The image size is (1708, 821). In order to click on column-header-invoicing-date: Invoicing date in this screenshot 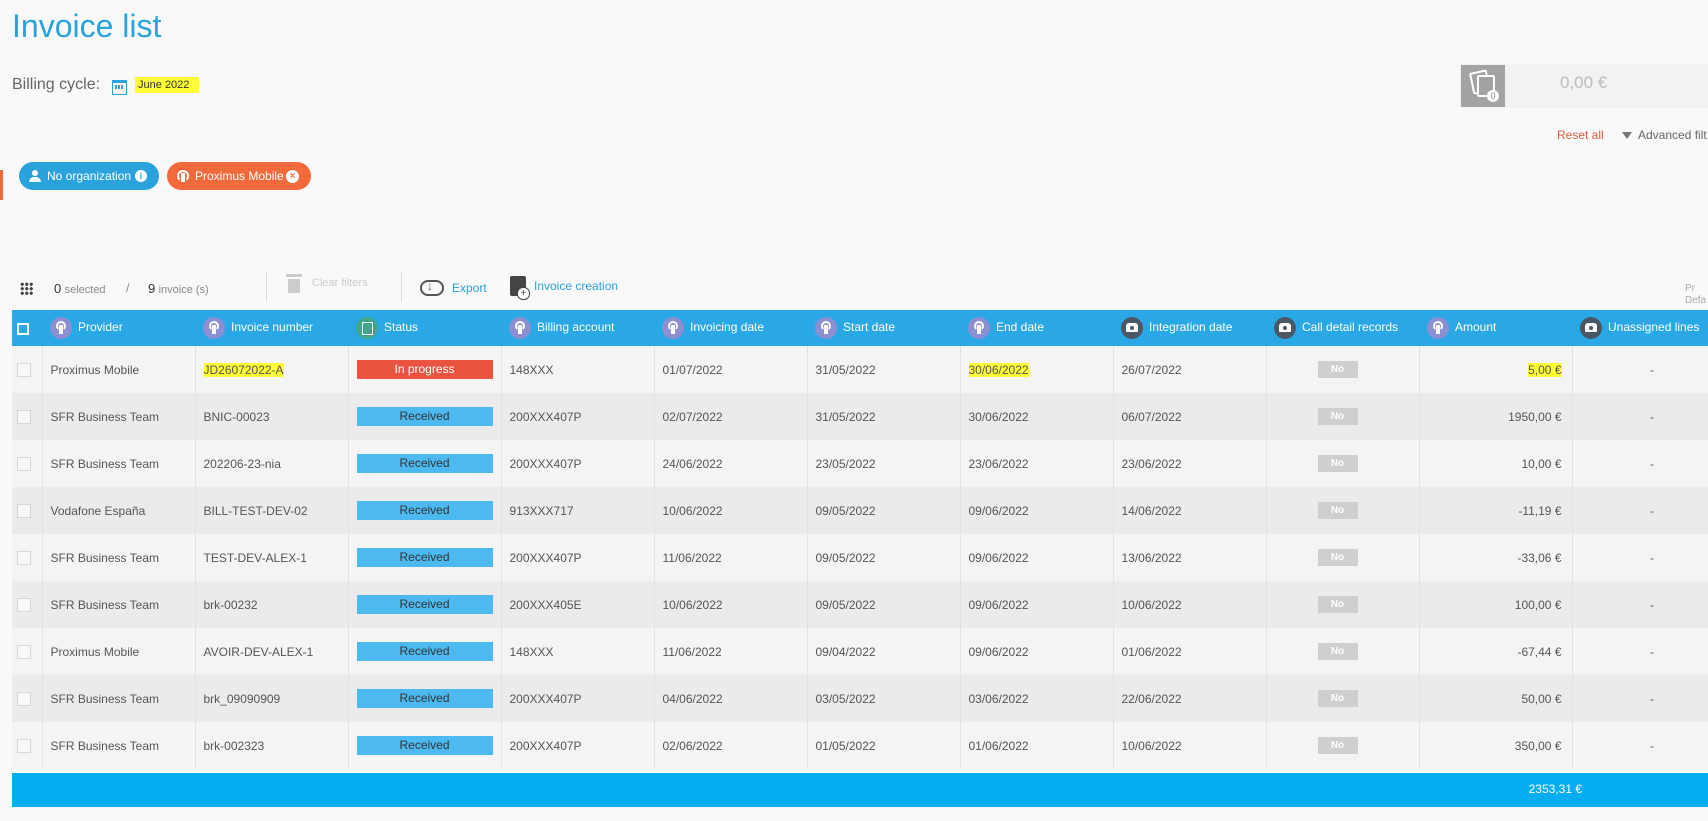, I will do `click(730, 328)`.